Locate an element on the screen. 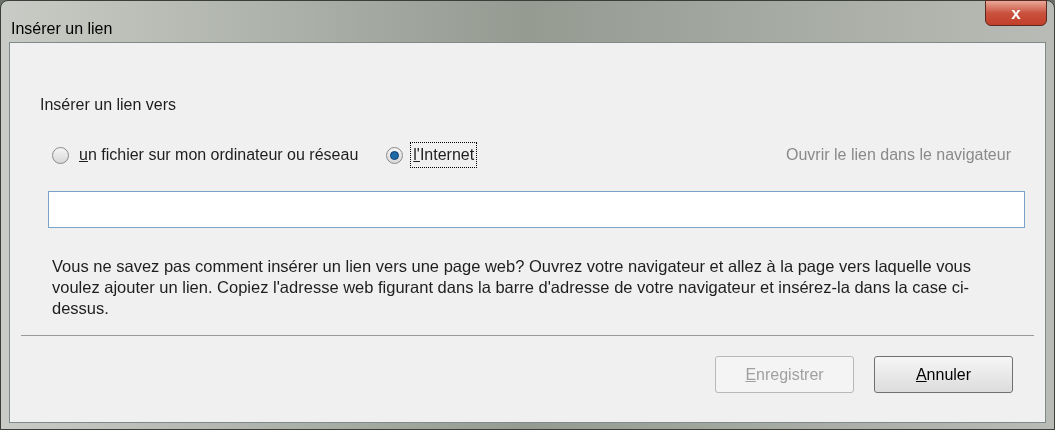 The height and width of the screenshot is (430, 1055). radio-option: l'Internet is located at coordinates (431, 155).